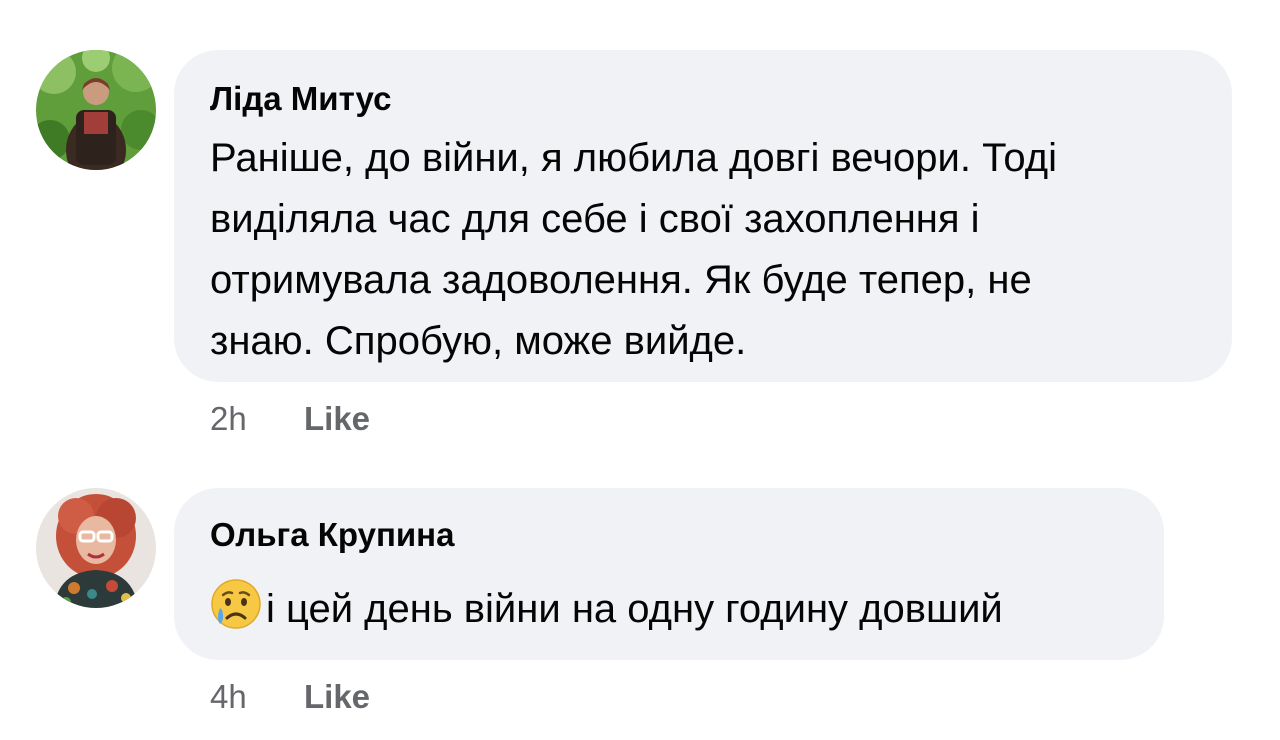 The image size is (1280, 740). Describe the element at coordinates (257, 419) in the screenshot. I see `timestamp: 2h` at that location.